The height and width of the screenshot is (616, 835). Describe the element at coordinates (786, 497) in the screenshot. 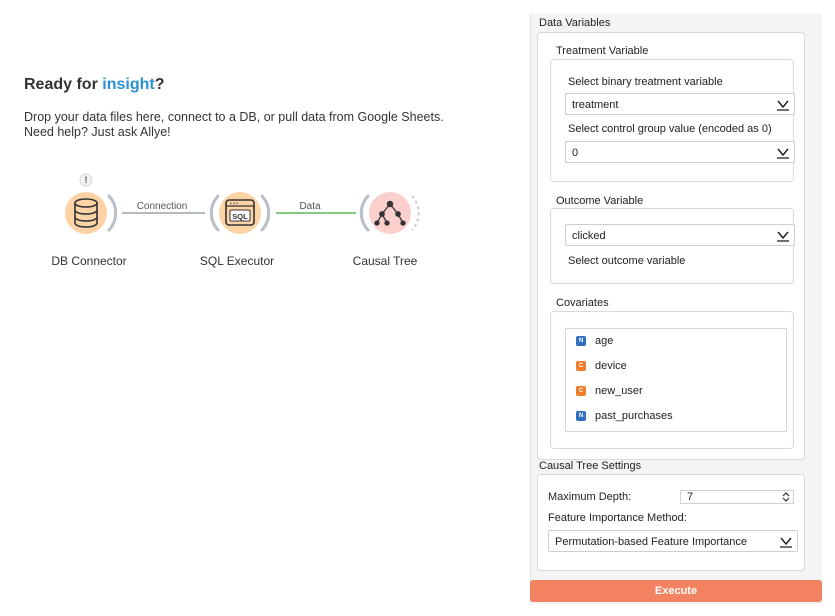

I see `spinner-arrows-icon` at that location.